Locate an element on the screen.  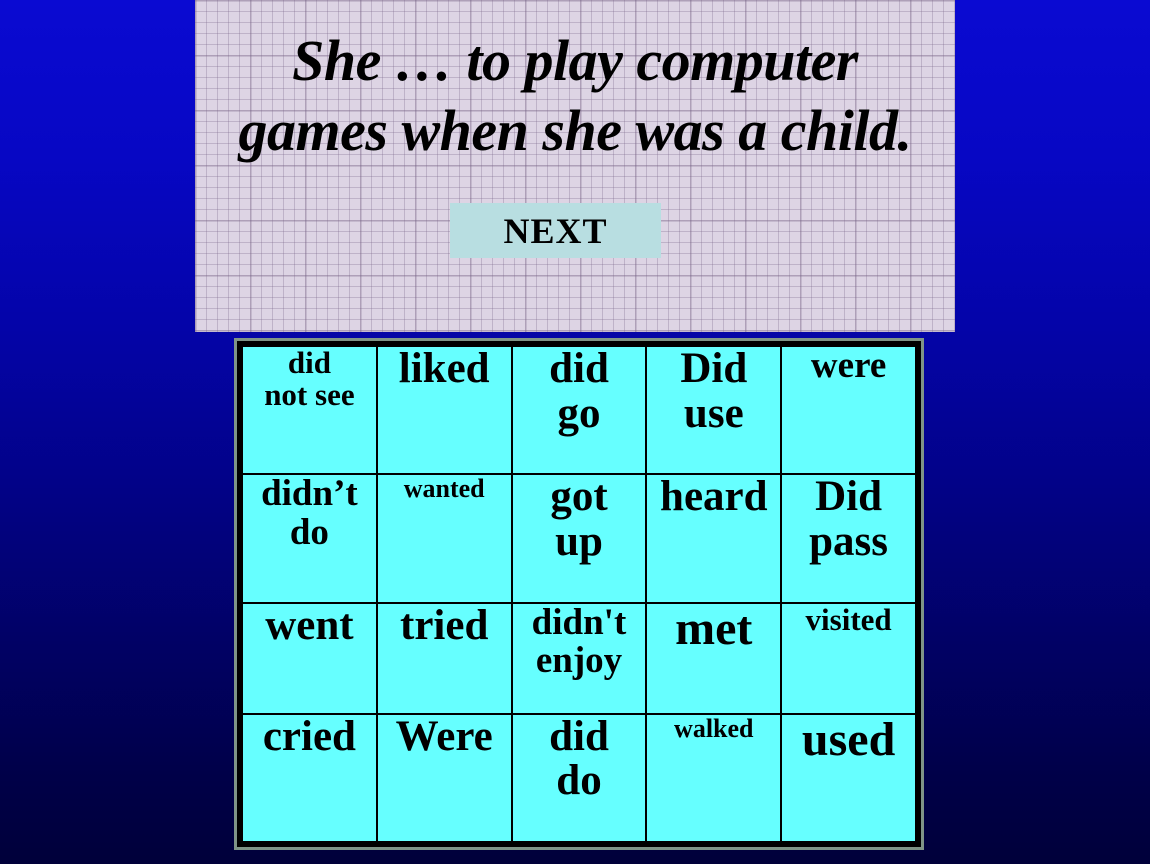
answer-cell: heard is located at coordinates (714, 538).